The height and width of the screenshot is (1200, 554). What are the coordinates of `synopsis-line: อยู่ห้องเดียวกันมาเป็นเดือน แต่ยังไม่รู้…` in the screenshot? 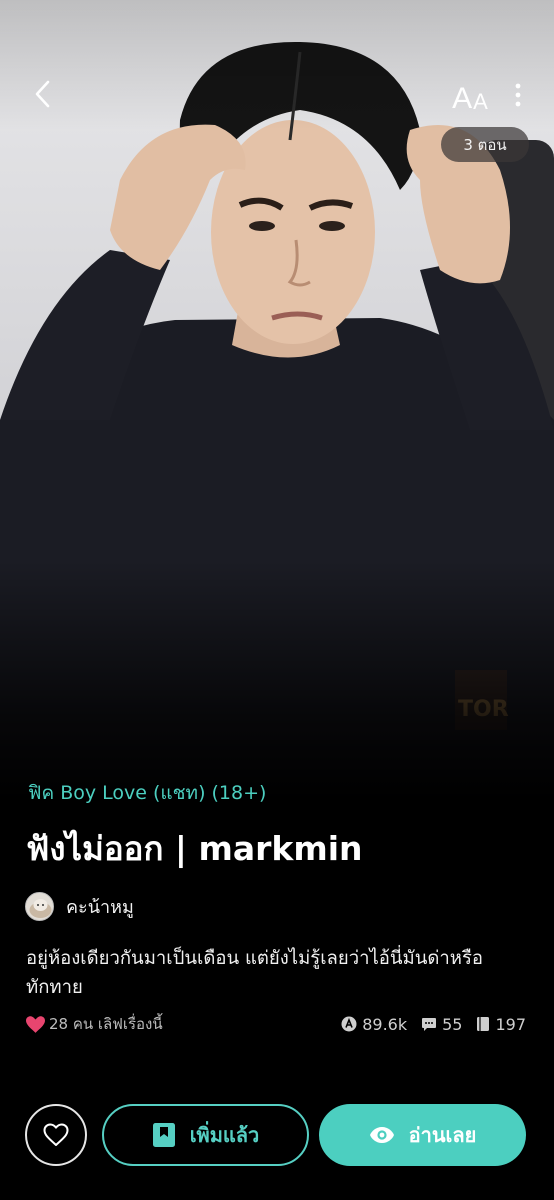 It's located at (255, 958).